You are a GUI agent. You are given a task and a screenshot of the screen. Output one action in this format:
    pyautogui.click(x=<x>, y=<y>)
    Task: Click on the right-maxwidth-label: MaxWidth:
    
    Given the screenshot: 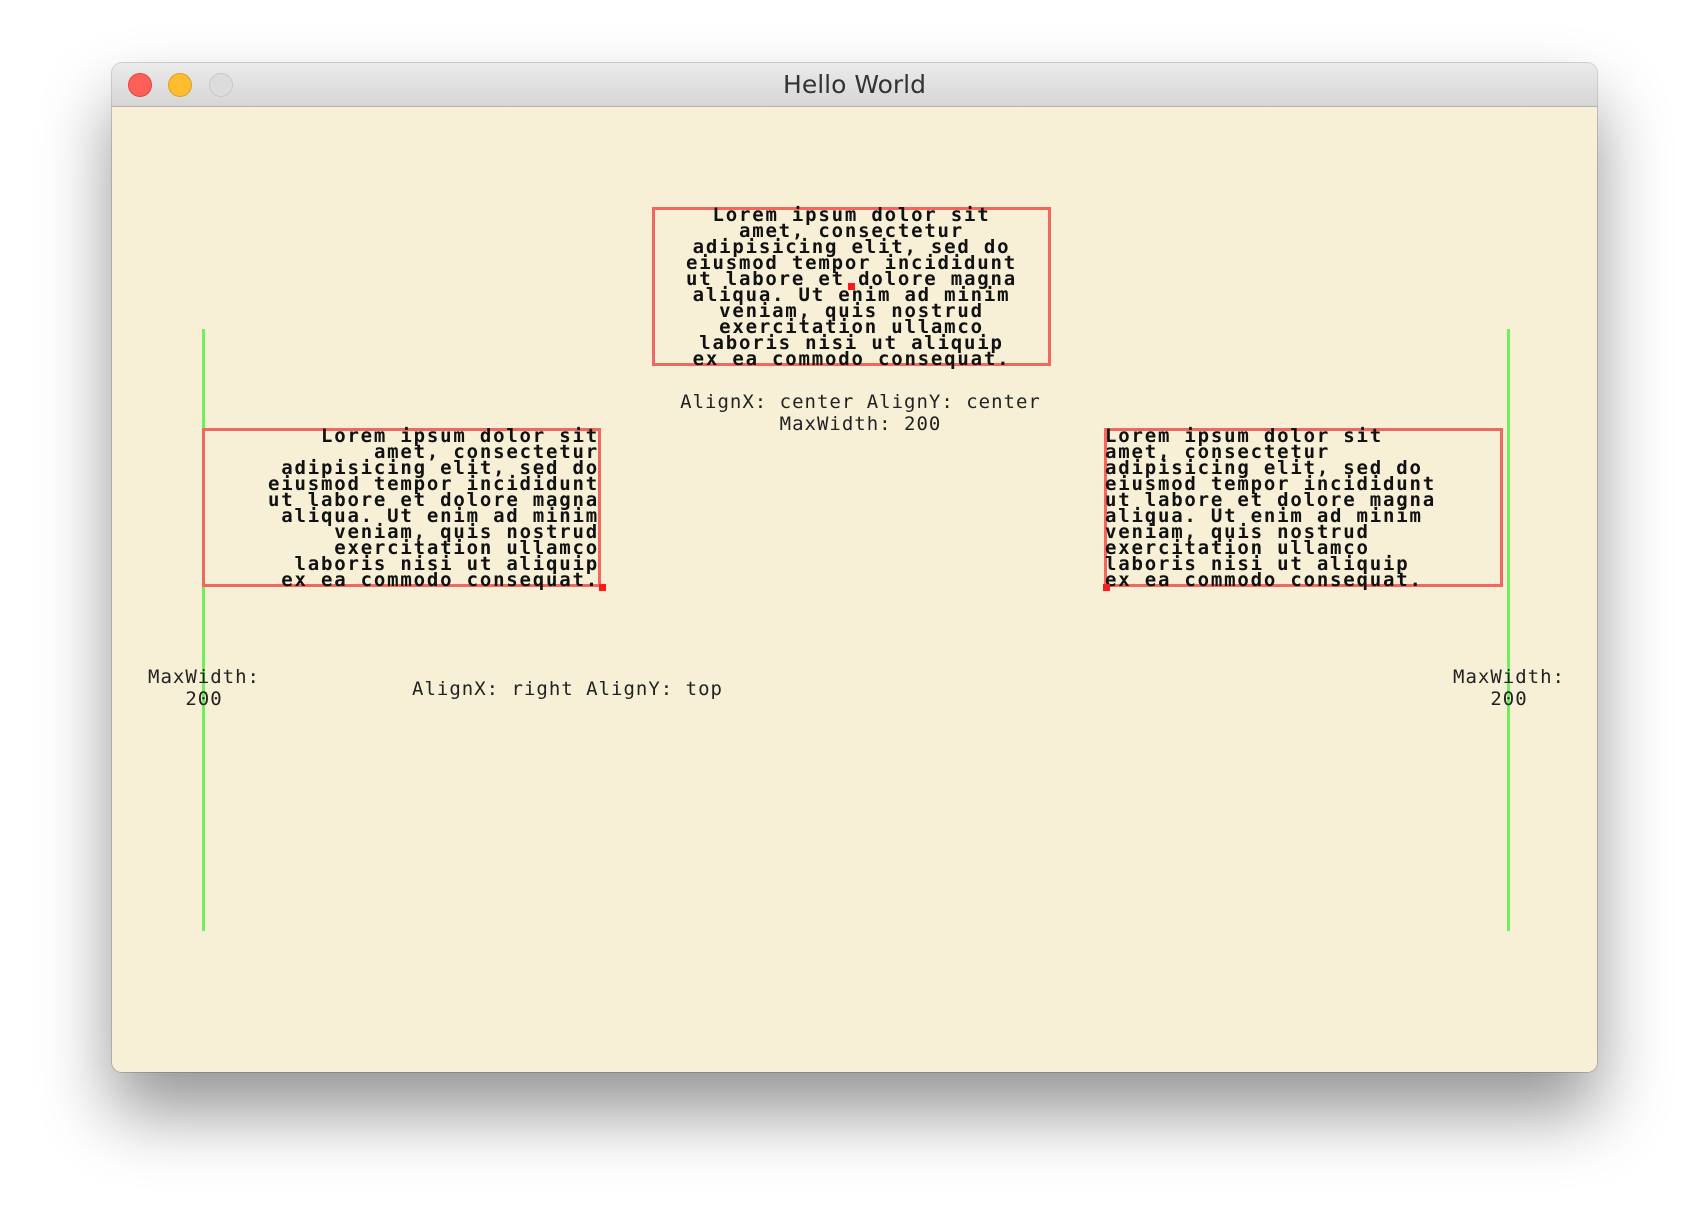 What is the action you would take?
    pyautogui.click(x=1509, y=677)
    